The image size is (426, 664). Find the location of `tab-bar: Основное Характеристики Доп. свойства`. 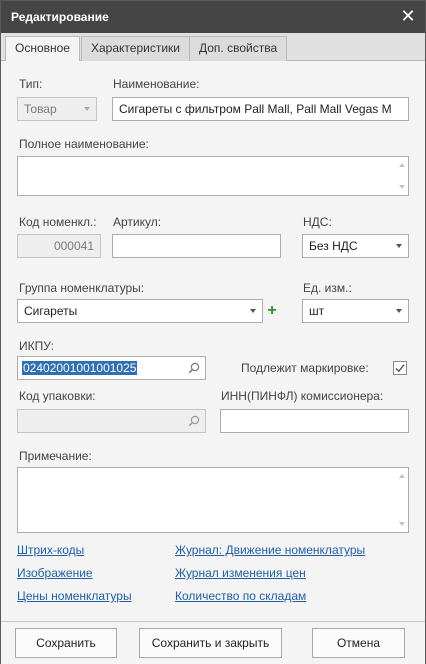

tab-bar: Основное Характеристики Доп. свойства is located at coordinates (213, 47).